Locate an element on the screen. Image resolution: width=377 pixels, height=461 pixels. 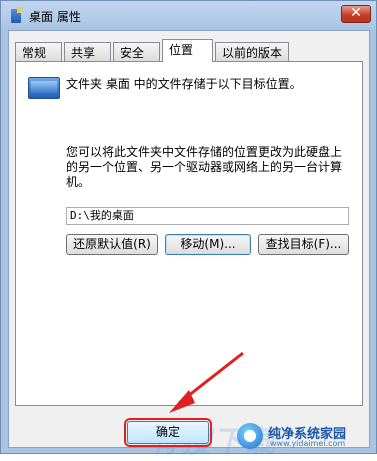
restore-default-button: 还原默认值(R) is located at coordinates (112, 244).